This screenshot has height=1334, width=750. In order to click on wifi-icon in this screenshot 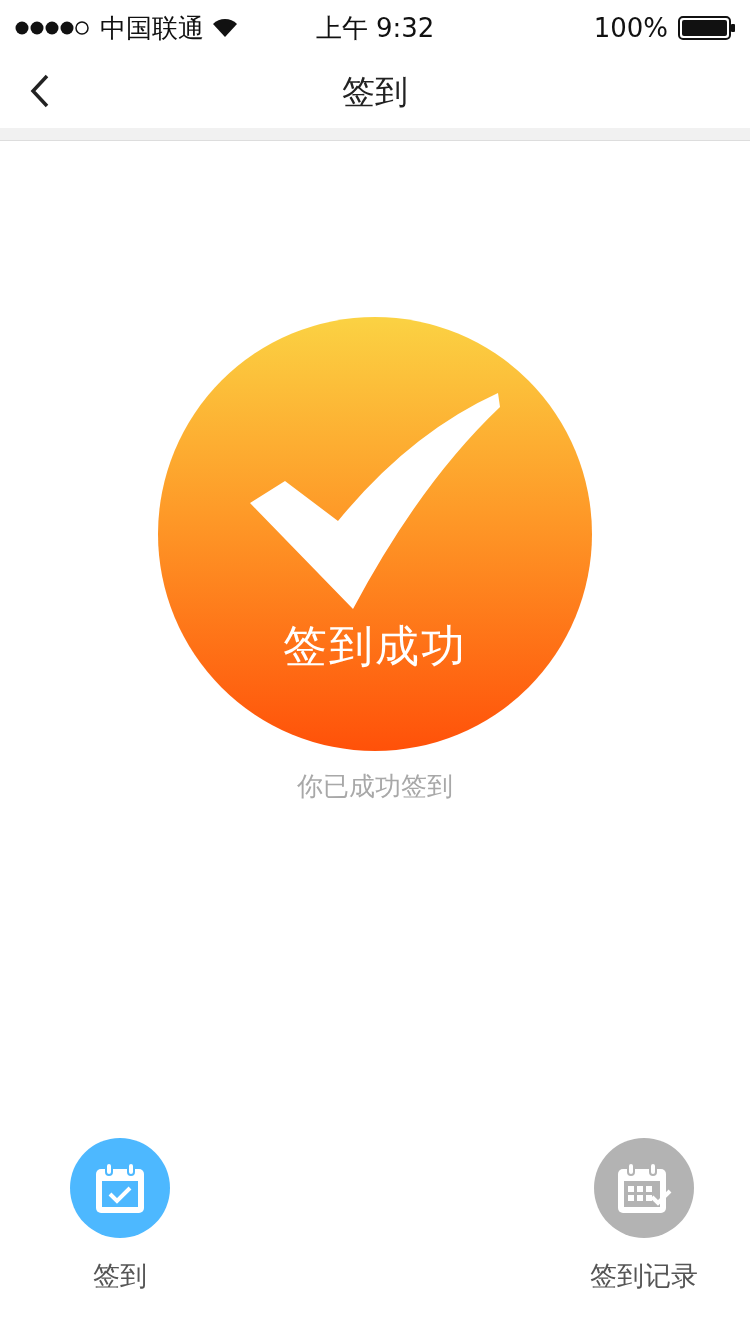, I will do `click(225, 28)`.